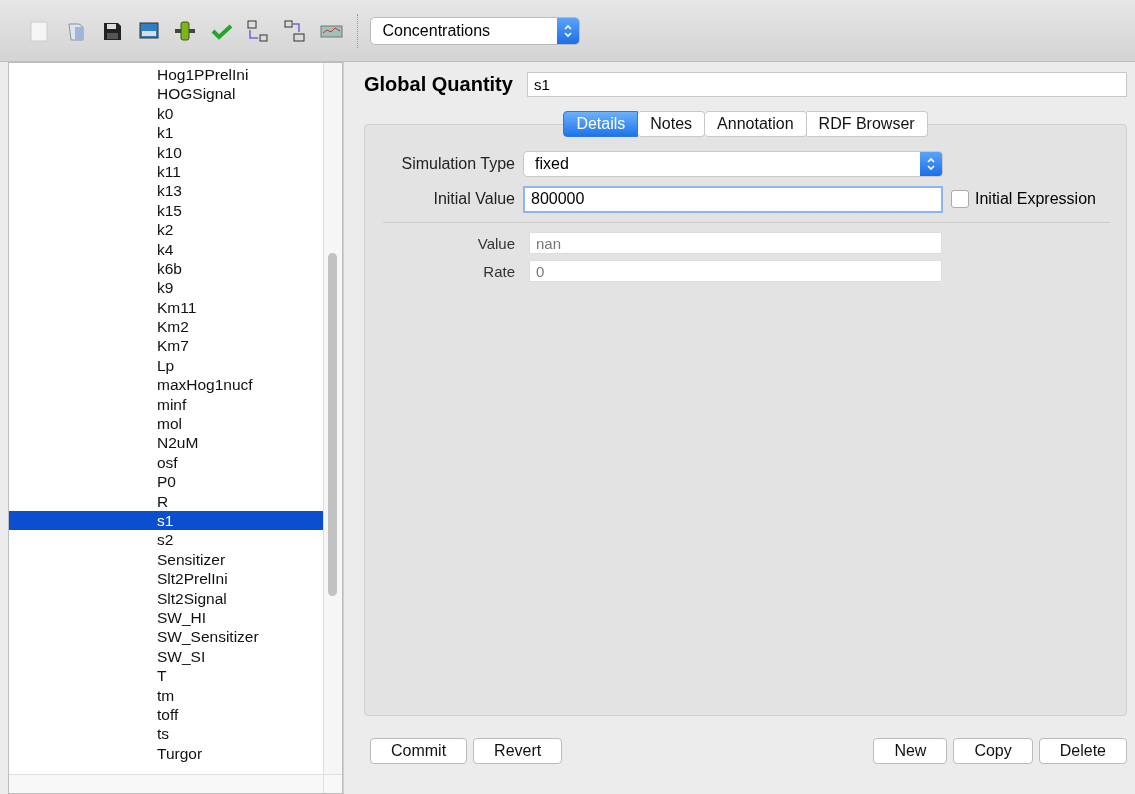 This screenshot has width=1135, height=794. Describe the element at coordinates (175, 783) in the screenshot. I see `horizontal-scrollbar` at that location.